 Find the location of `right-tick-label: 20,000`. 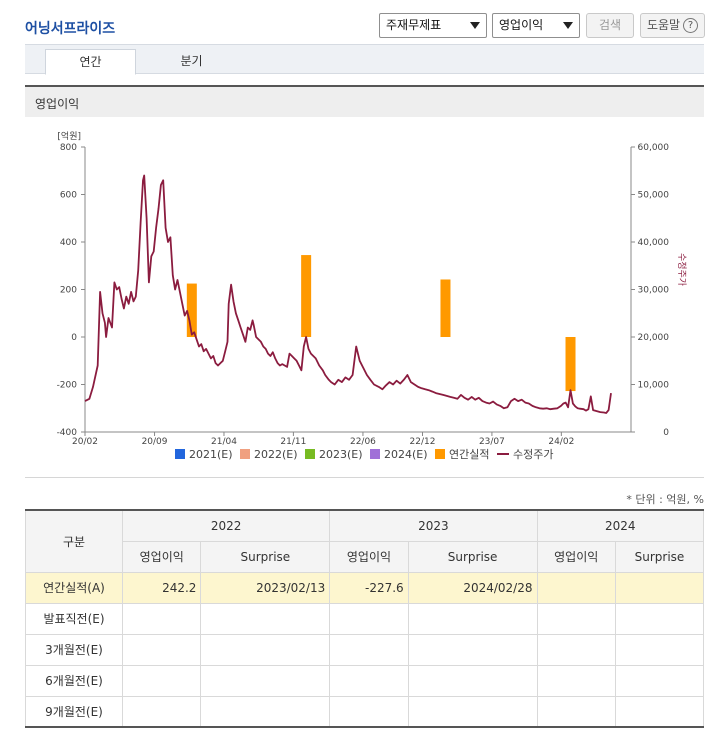

right-tick-label: 20,000 is located at coordinates (654, 338).